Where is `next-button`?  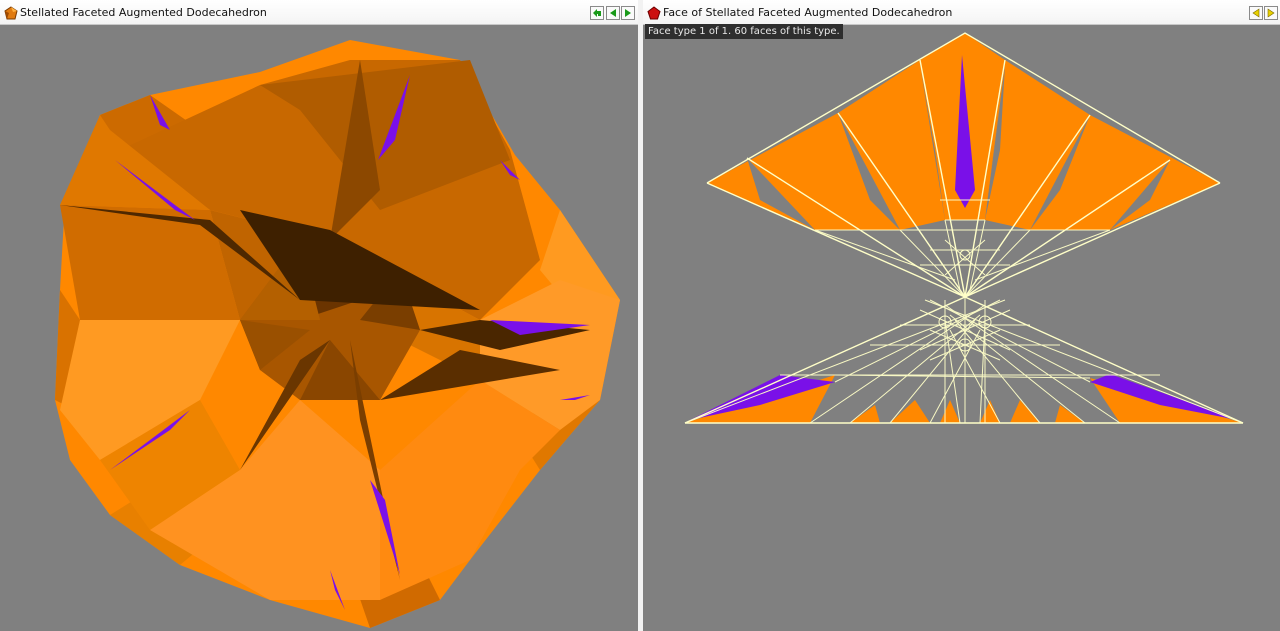 next-button is located at coordinates (628, 13).